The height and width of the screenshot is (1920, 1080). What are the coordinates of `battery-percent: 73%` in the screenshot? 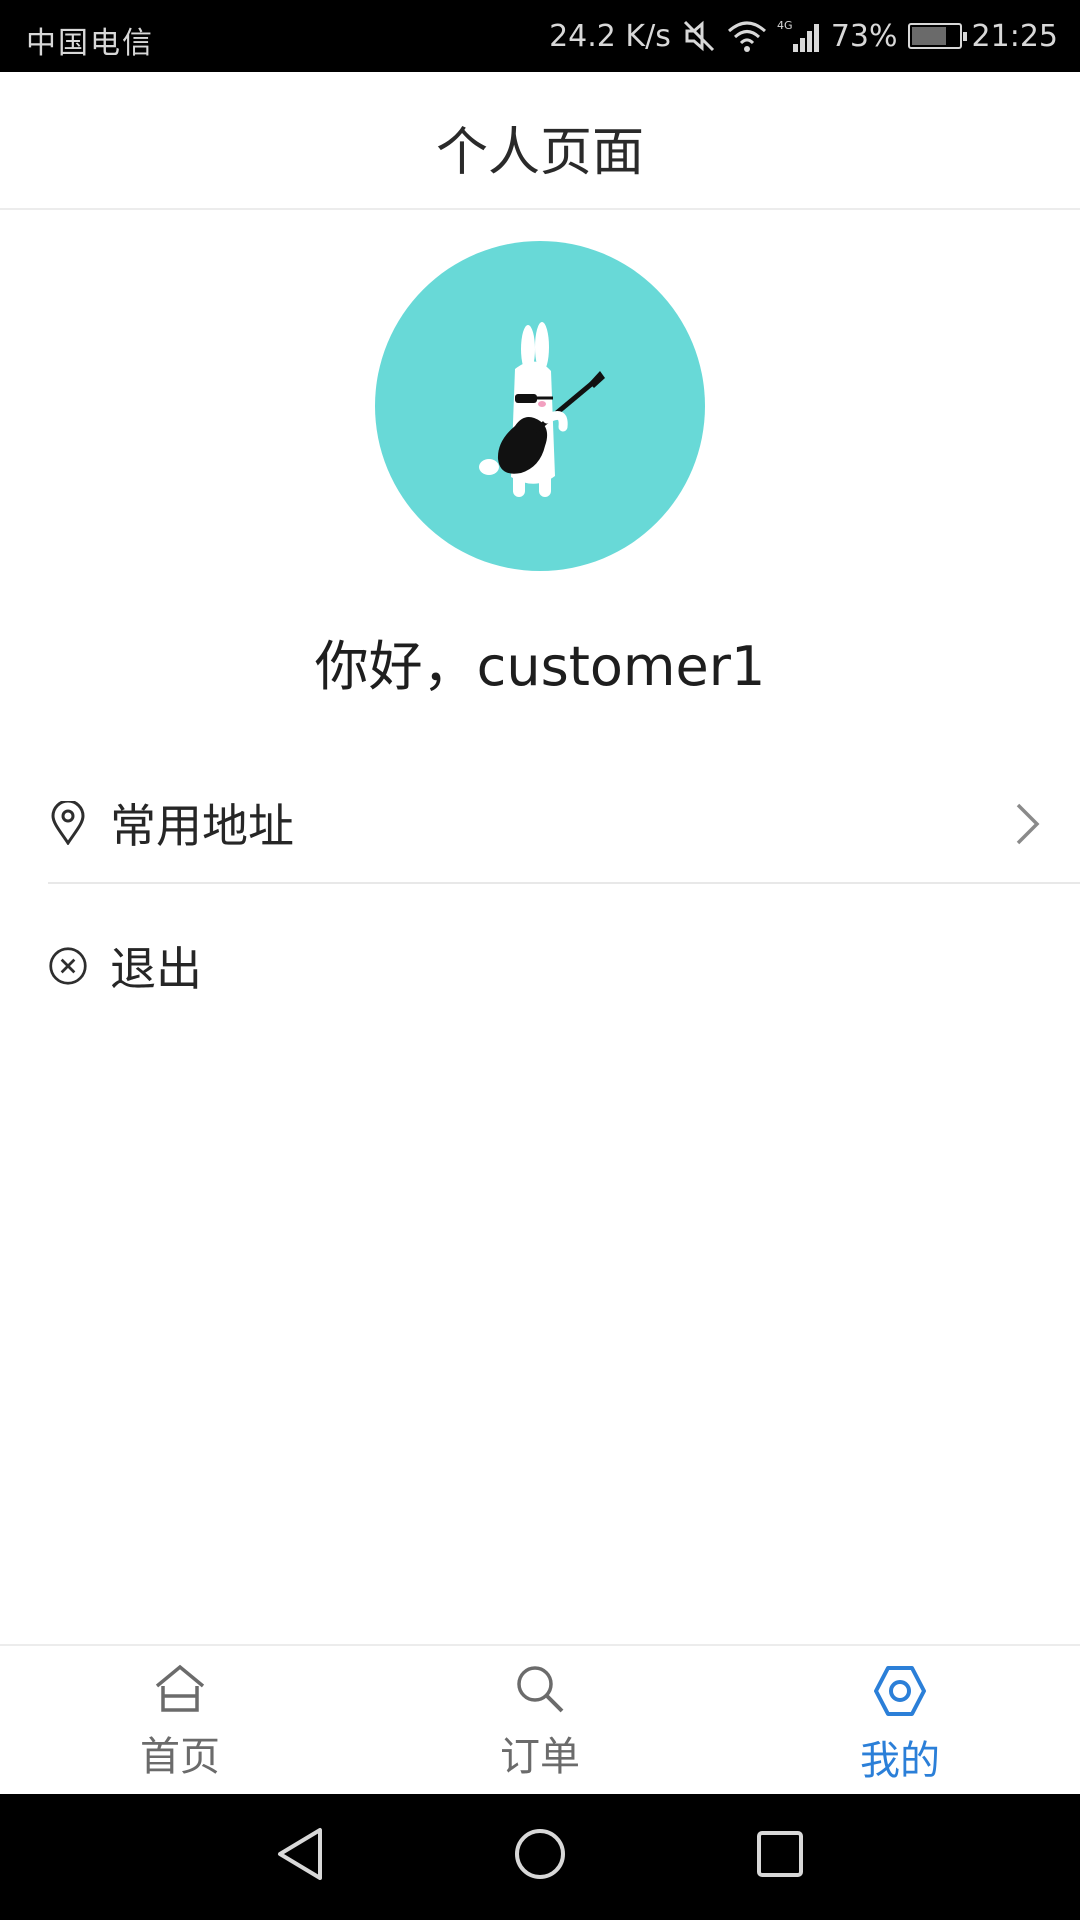 It's located at (864, 36).